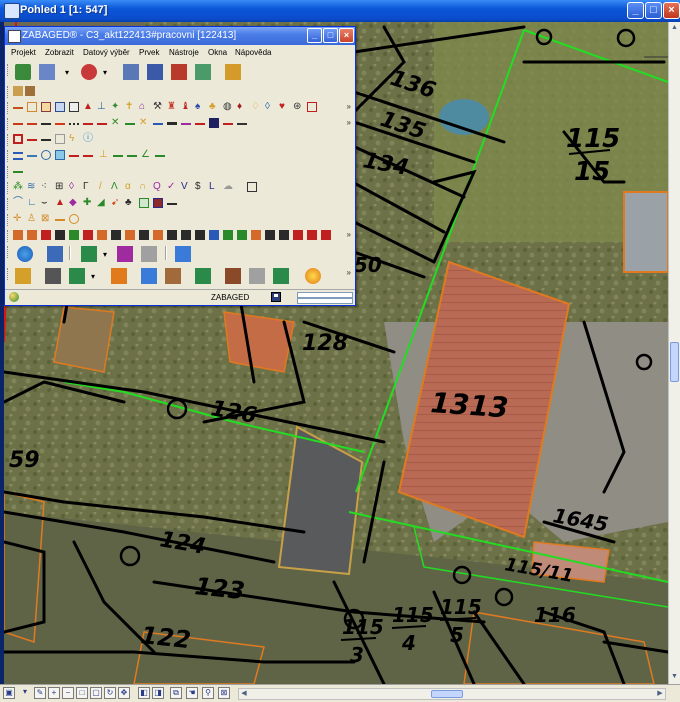 The width and height of the screenshot is (680, 702). What do you see at coordinates (46, 144) in the screenshot?
I see `short-line-icon` at bounding box center [46, 144].